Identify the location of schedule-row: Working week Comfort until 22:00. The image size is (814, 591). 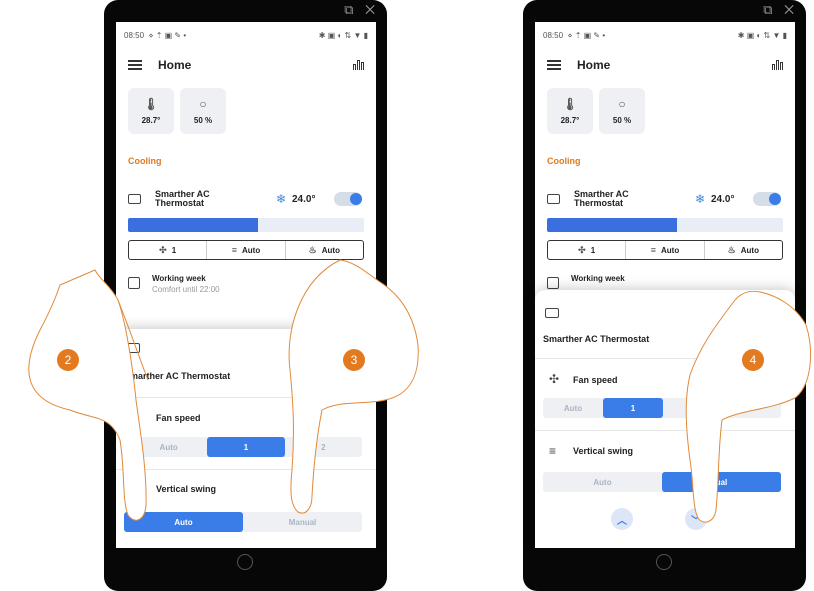
(174, 284).